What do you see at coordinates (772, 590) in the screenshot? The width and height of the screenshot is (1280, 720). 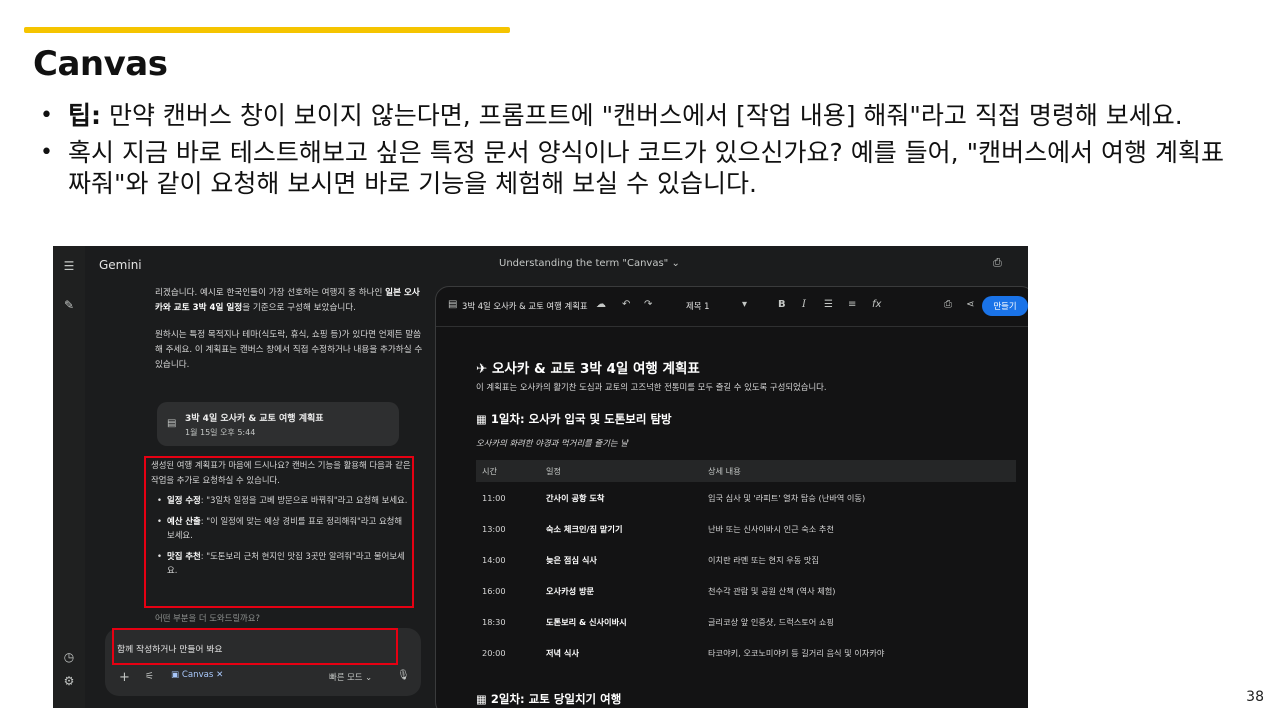 I see `detail-cell: 천수각 관람 및 공원 산책 (역사 체험)` at bounding box center [772, 590].